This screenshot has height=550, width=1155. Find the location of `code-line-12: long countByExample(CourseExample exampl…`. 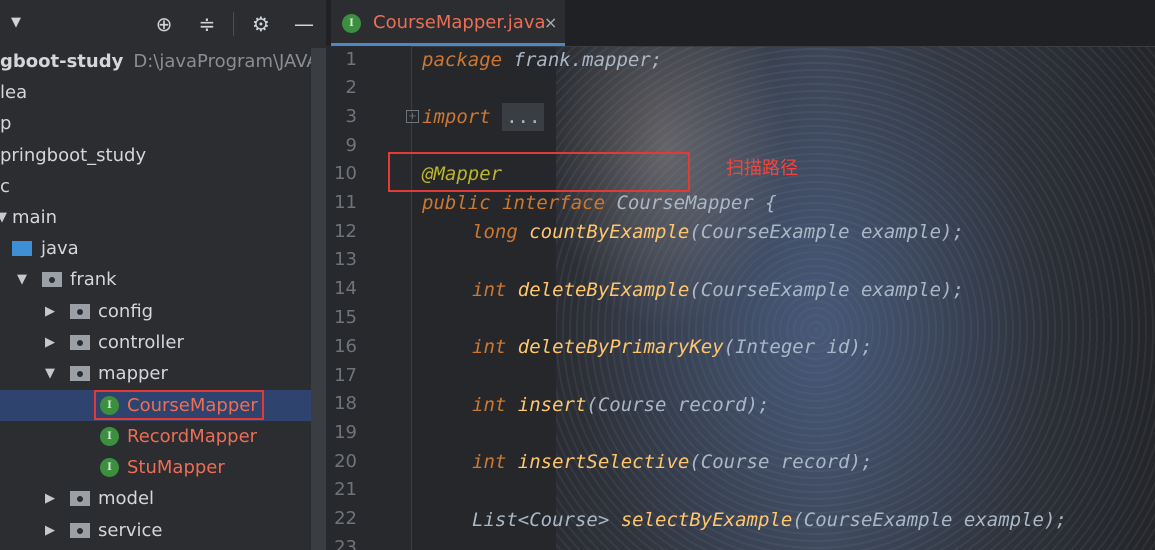

code-line-12: long countByExample(CourseExample exampl… is located at coordinates (718, 232).